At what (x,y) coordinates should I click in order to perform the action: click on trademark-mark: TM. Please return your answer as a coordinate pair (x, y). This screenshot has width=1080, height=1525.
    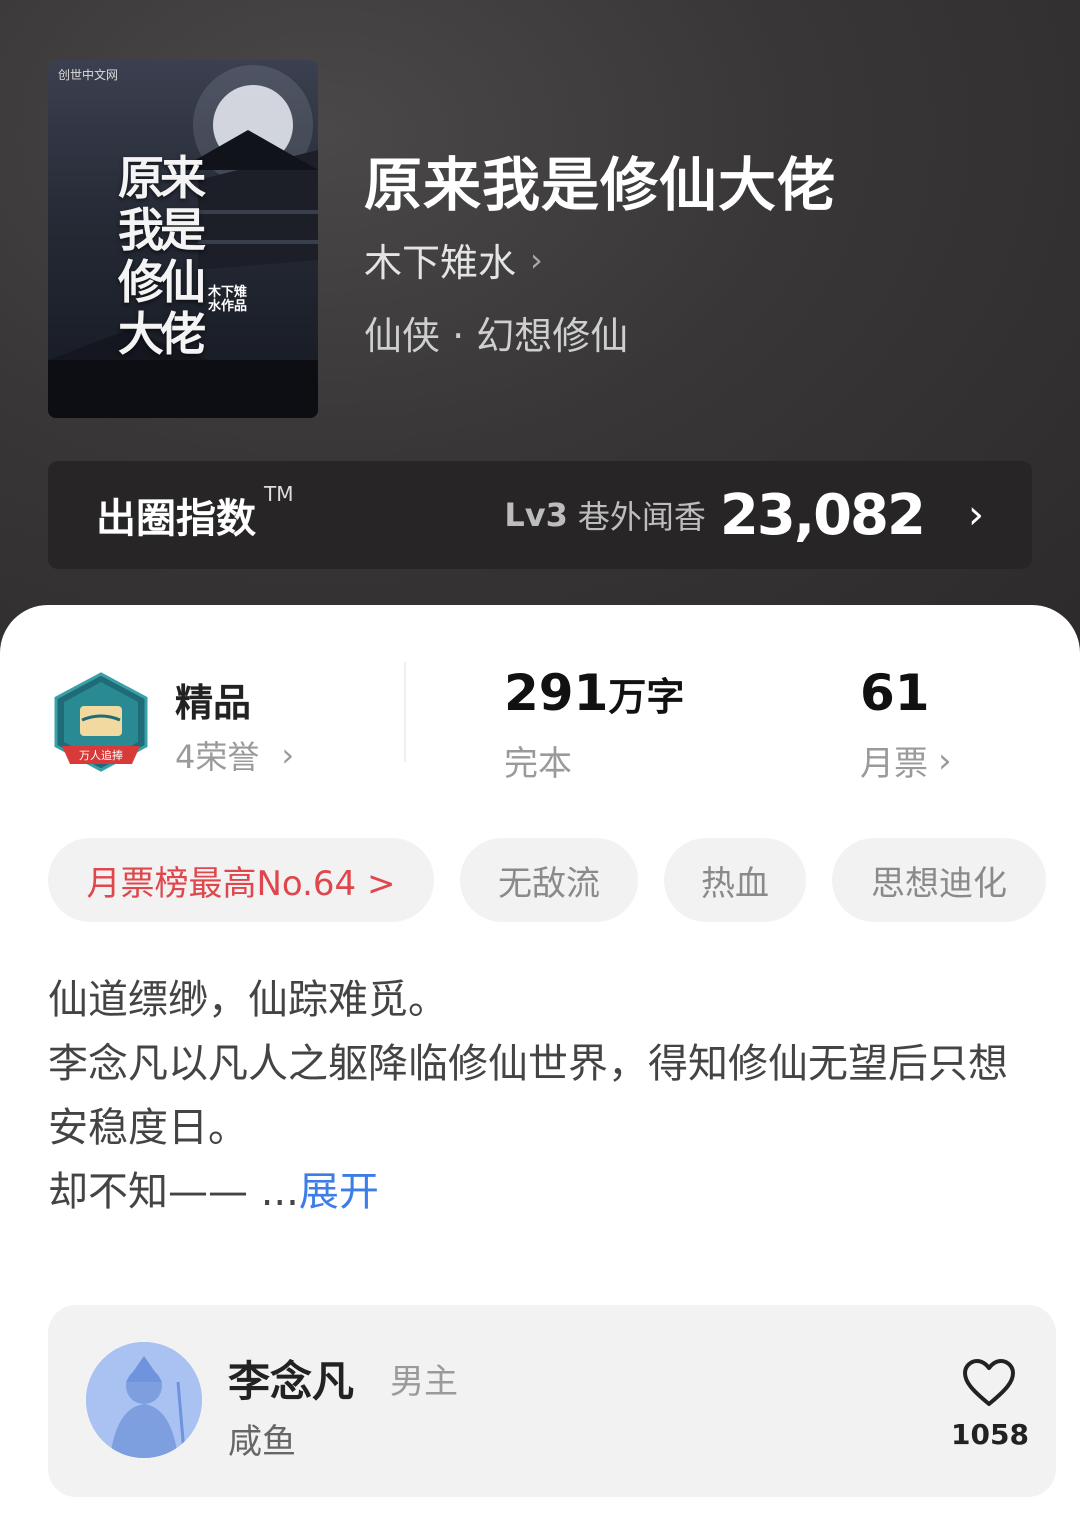
    Looking at the image, I should click on (279, 494).